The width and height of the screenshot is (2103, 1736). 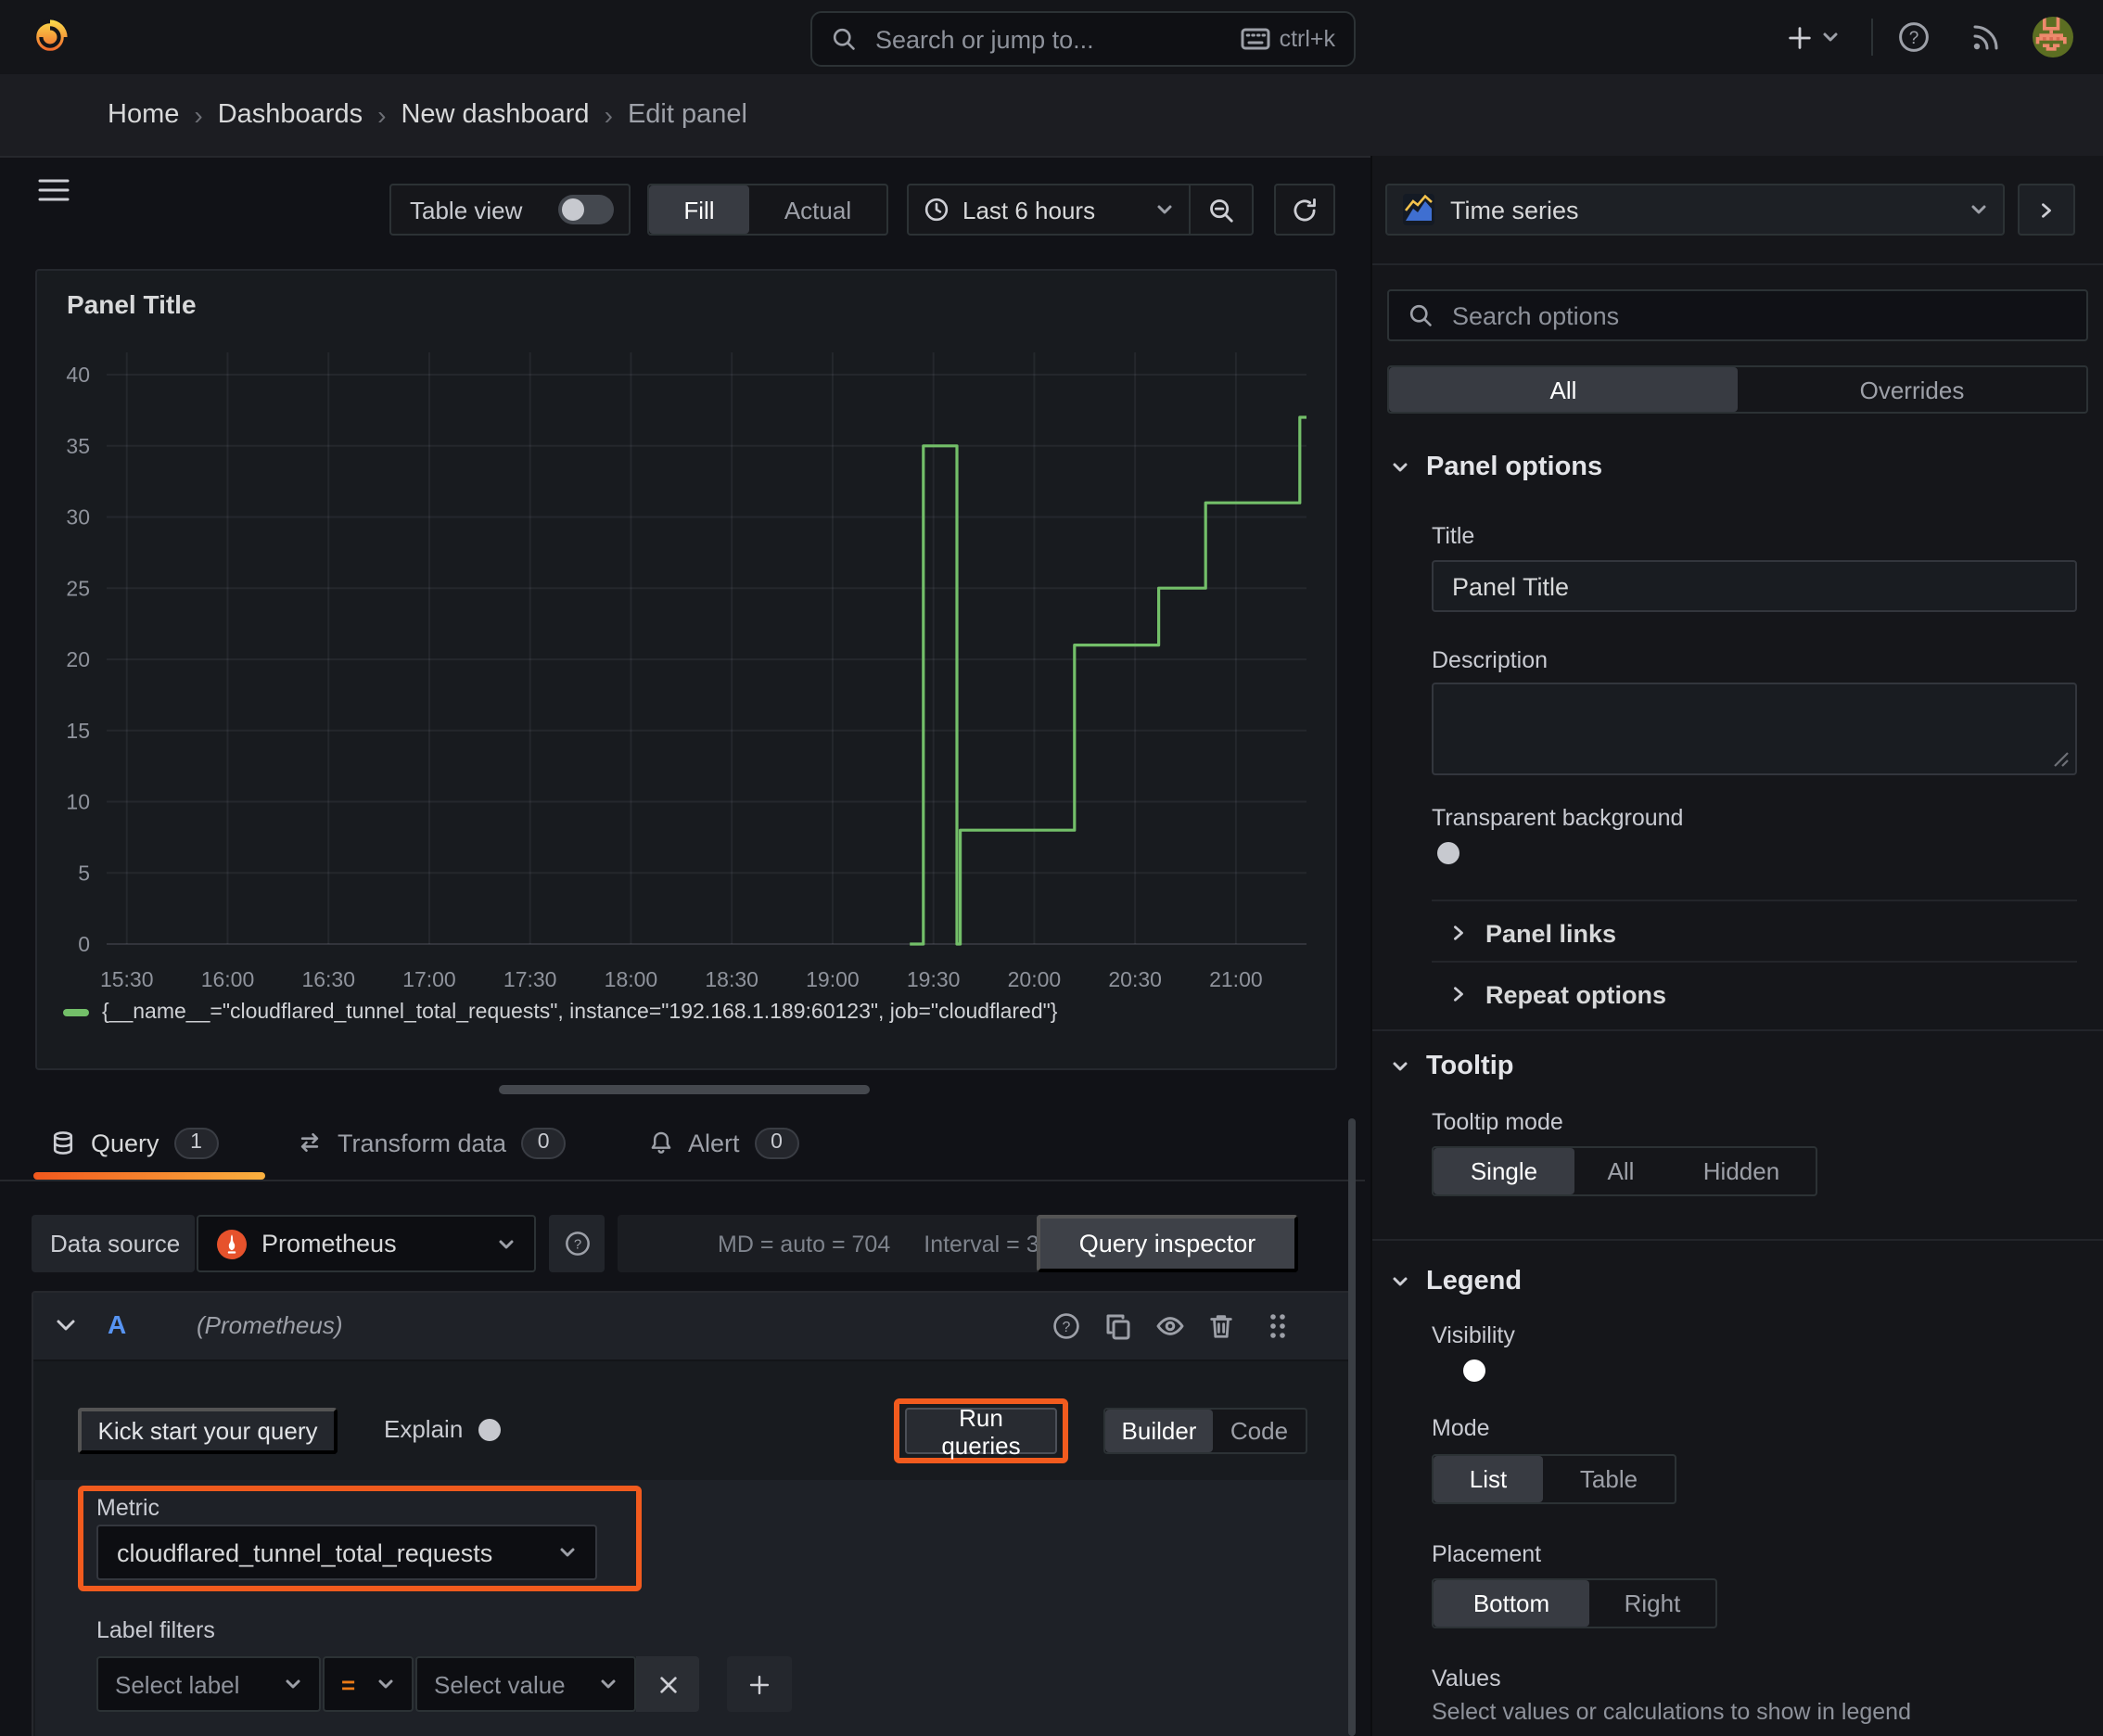 What do you see at coordinates (1418, 209) in the screenshot?
I see `time-series-viz-icon` at bounding box center [1418, 209].